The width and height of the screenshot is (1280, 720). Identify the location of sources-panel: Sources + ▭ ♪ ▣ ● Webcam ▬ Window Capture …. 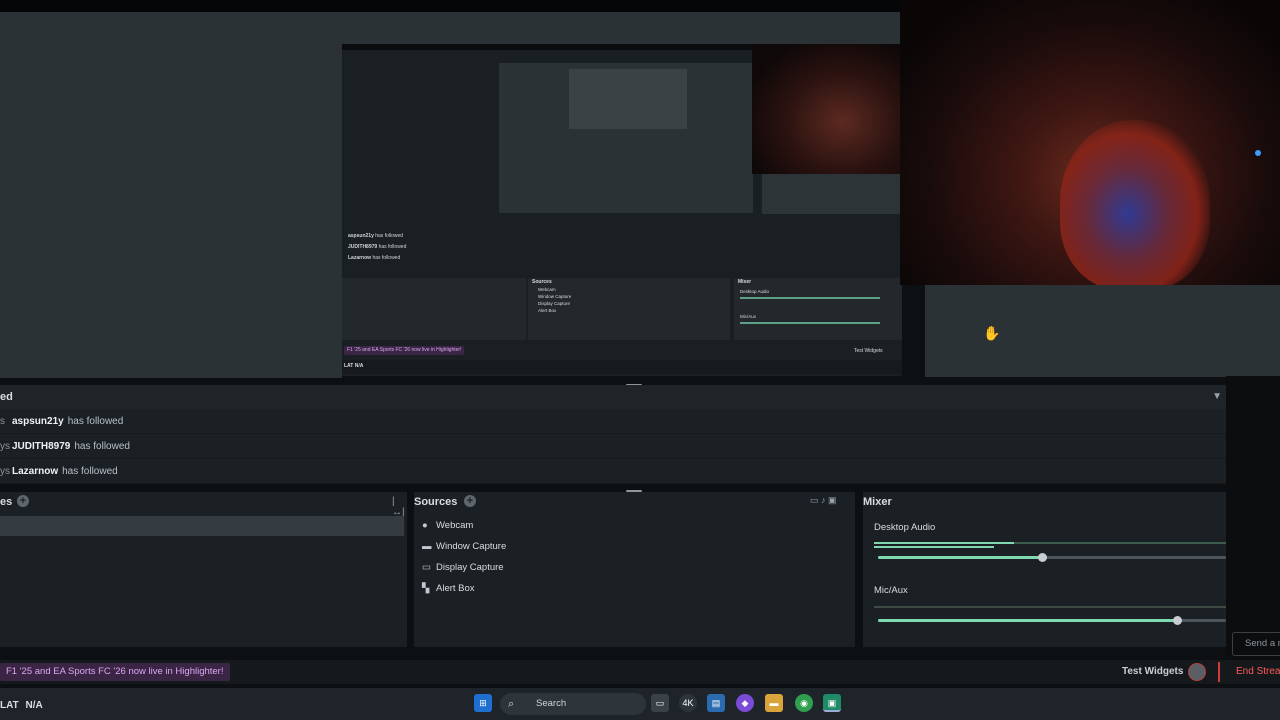
(634, 569).